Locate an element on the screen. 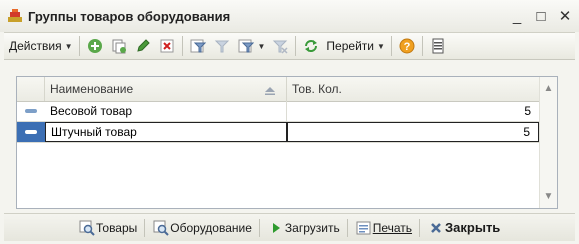 This screenshot has width=579, height=244. filter-list-icon is located at coordinates (246, 46).